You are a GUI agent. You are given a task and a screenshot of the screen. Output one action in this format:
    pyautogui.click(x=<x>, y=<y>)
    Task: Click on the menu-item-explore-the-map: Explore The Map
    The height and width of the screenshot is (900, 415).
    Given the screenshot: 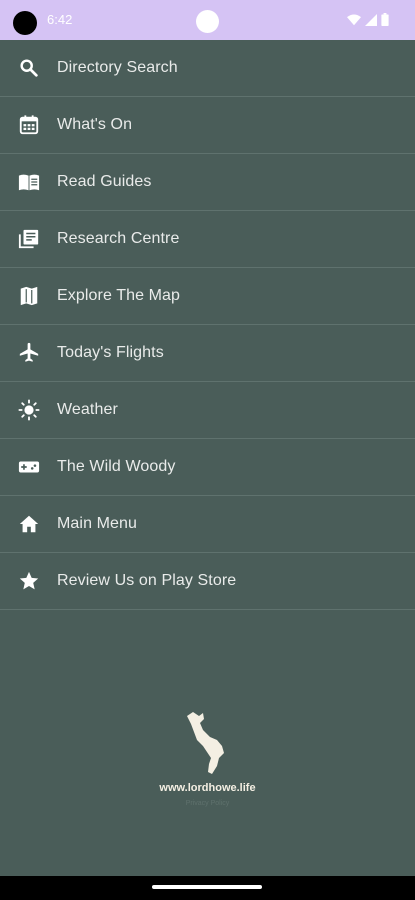 What is the action you would take?
    pyautogui.click(x=207, y=296)
    